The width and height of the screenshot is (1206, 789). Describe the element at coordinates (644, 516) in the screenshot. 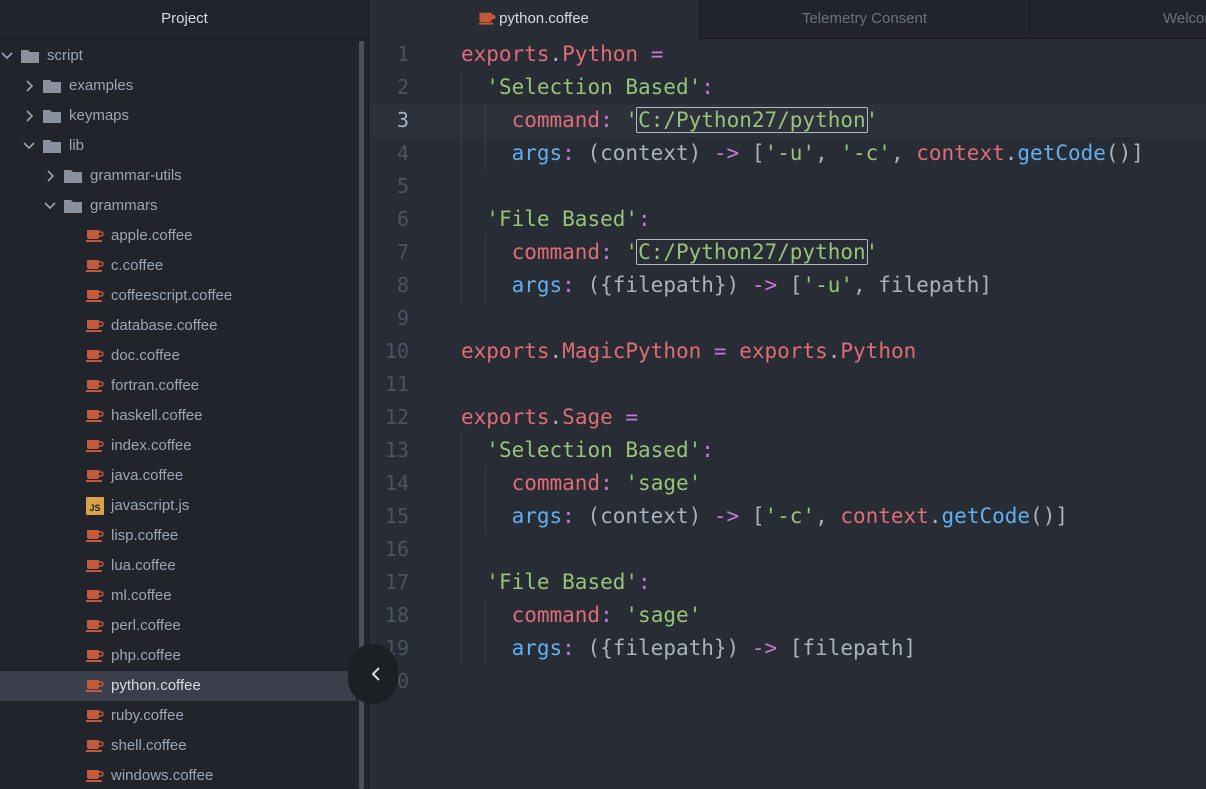

I see `code-token: (context)` at that location.